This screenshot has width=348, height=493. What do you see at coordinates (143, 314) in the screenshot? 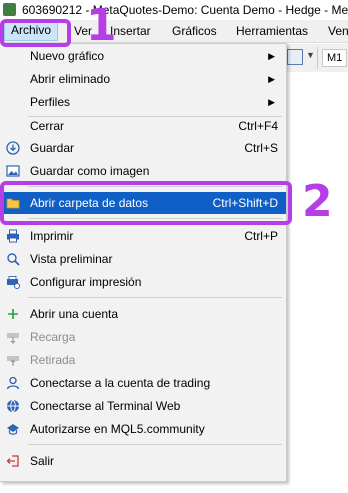
I see `menu-item-abrir-una-cuenta: Abrir una cuenta` at bounding box center [143, 314].